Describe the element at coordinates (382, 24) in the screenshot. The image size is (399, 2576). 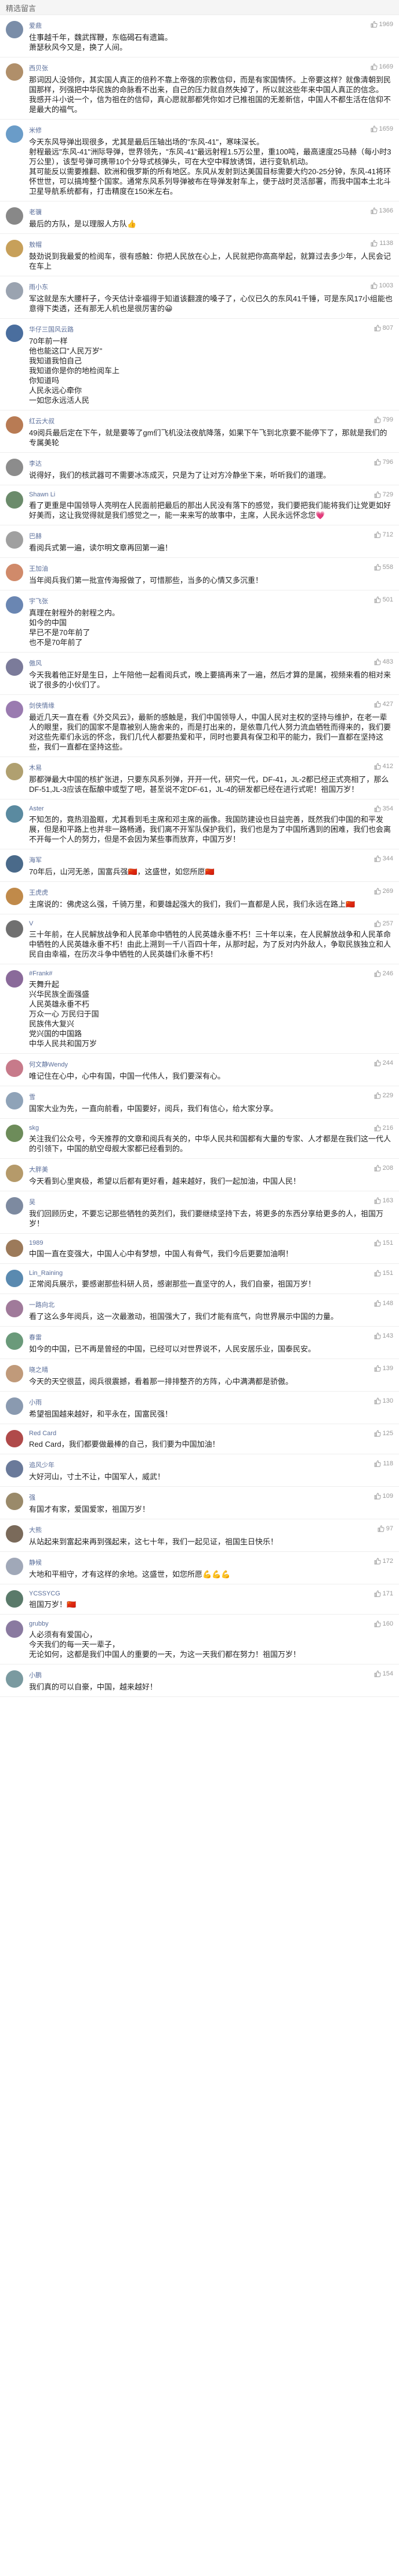
I see `like-button: 1969` at that location.